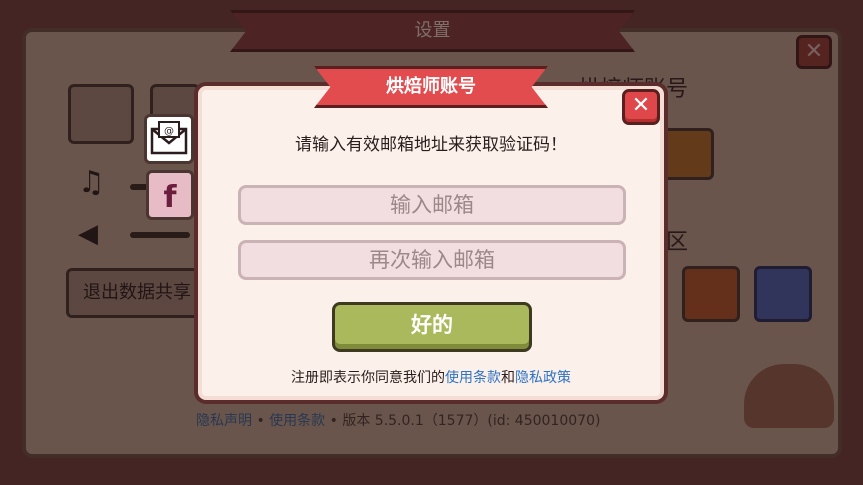 This screenshot has height=485, width=863. I want to click on dialog-title: 烘焙师账号, so click(431, 87).